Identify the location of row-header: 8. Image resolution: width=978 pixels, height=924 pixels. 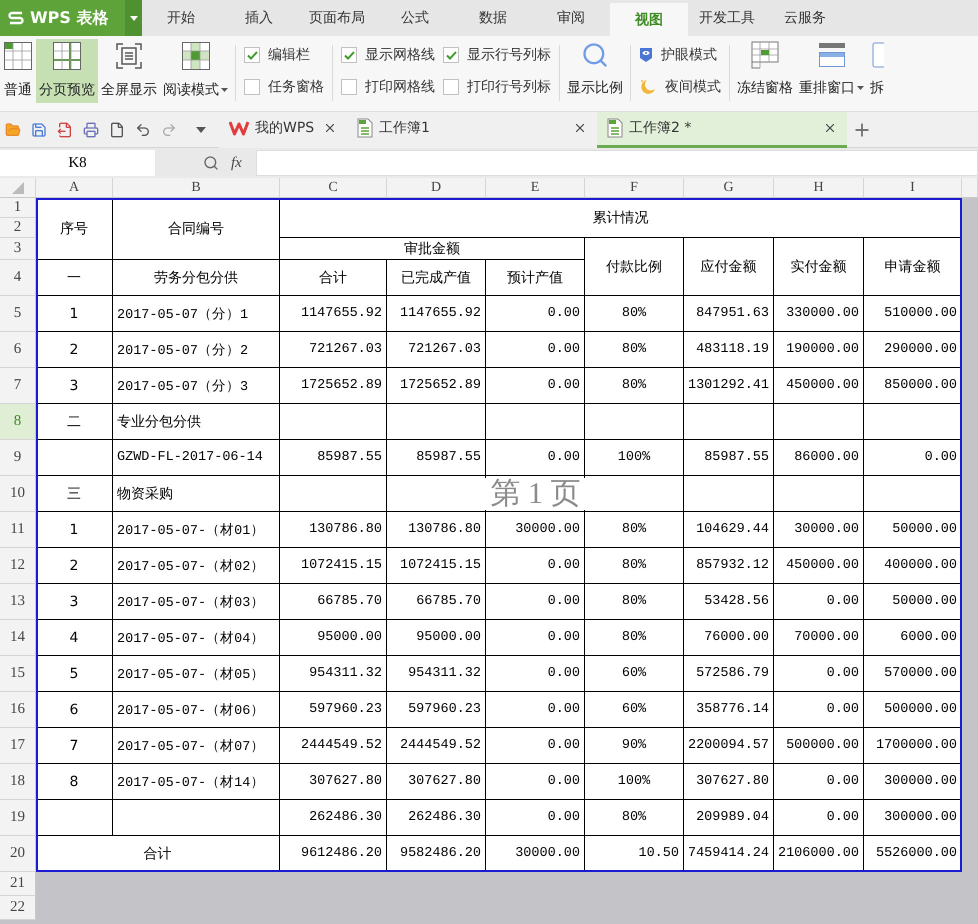
(18, 422).